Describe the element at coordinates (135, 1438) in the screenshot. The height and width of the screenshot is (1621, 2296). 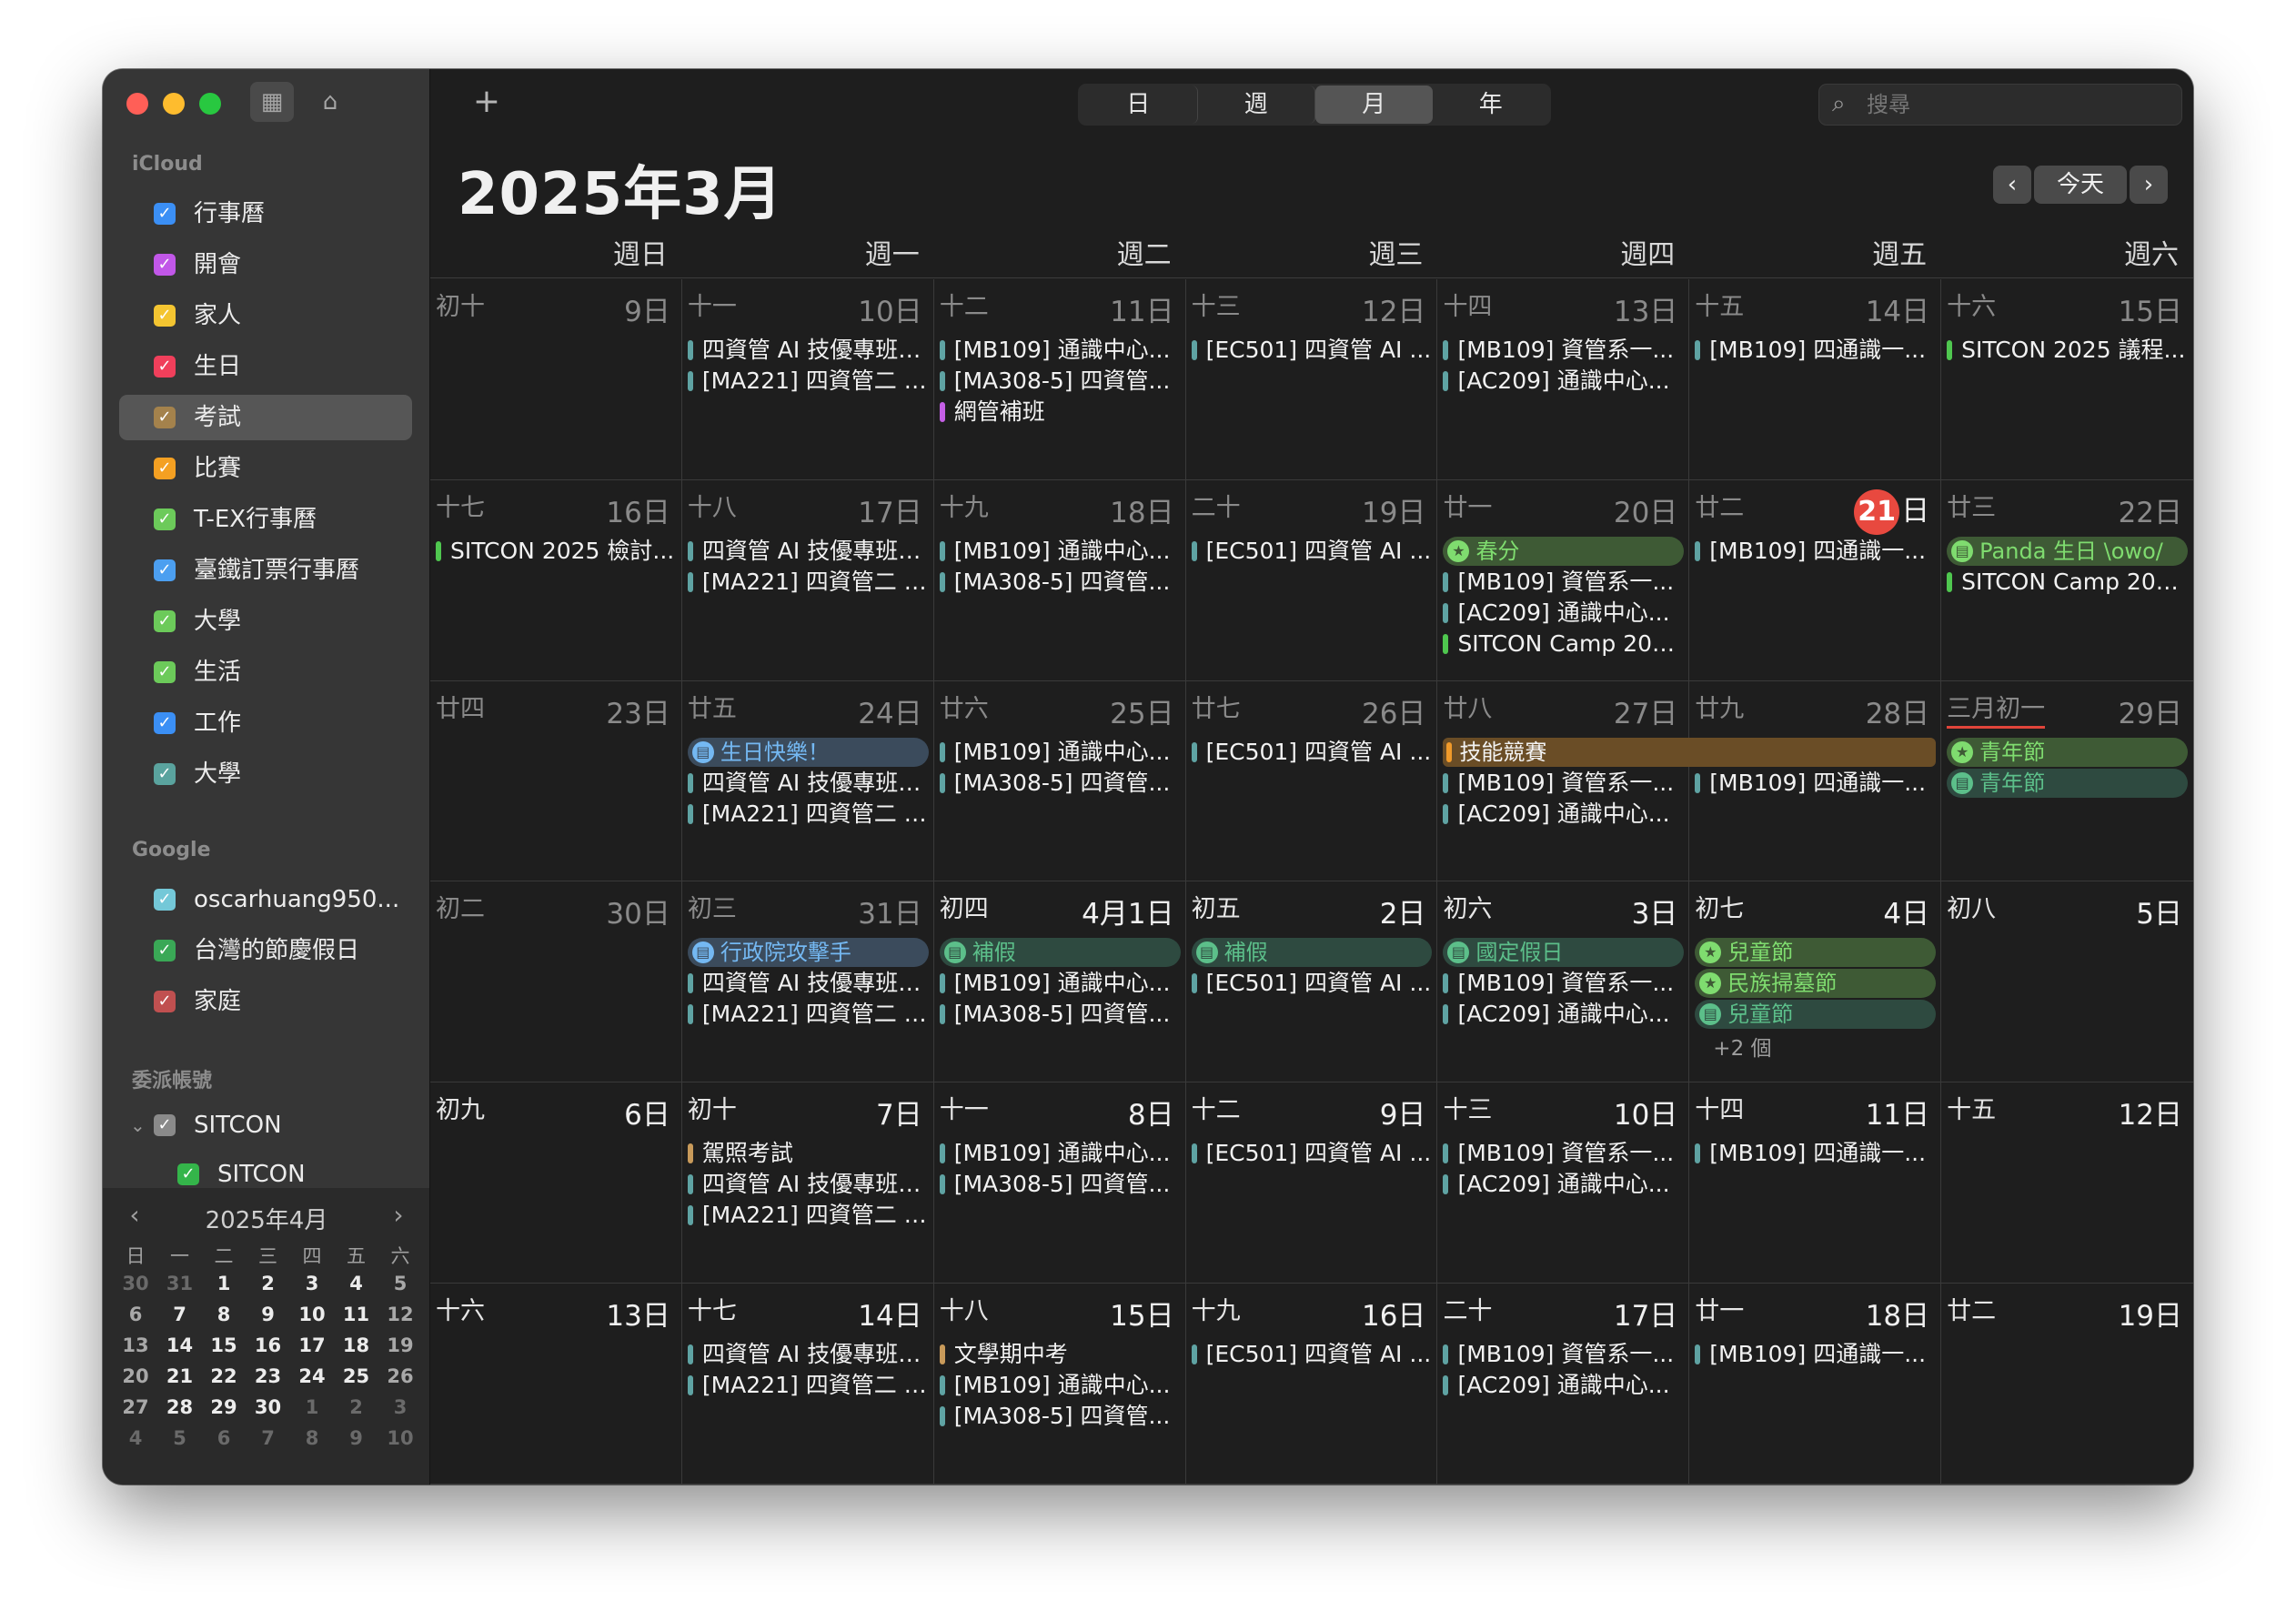
I see `mini-day: 4` at that location.